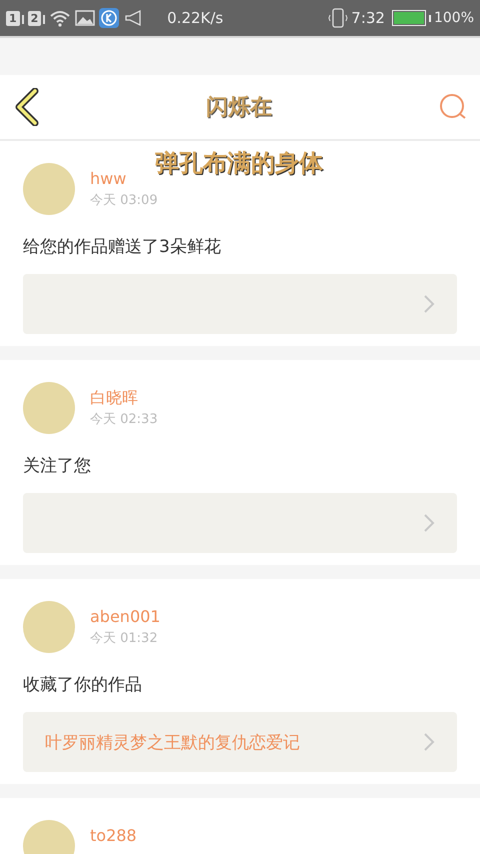 This screenshot has height=854, width=480. I want to click on notification-message: 关注了您, so click(57, 466).